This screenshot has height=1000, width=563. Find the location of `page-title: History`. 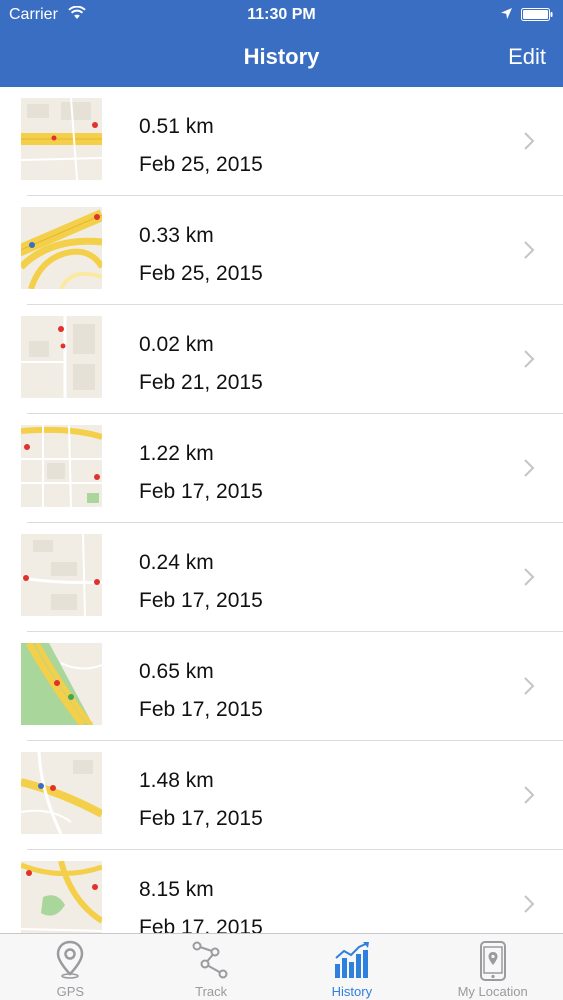

page-title: History is located at coordinates (281, 56).